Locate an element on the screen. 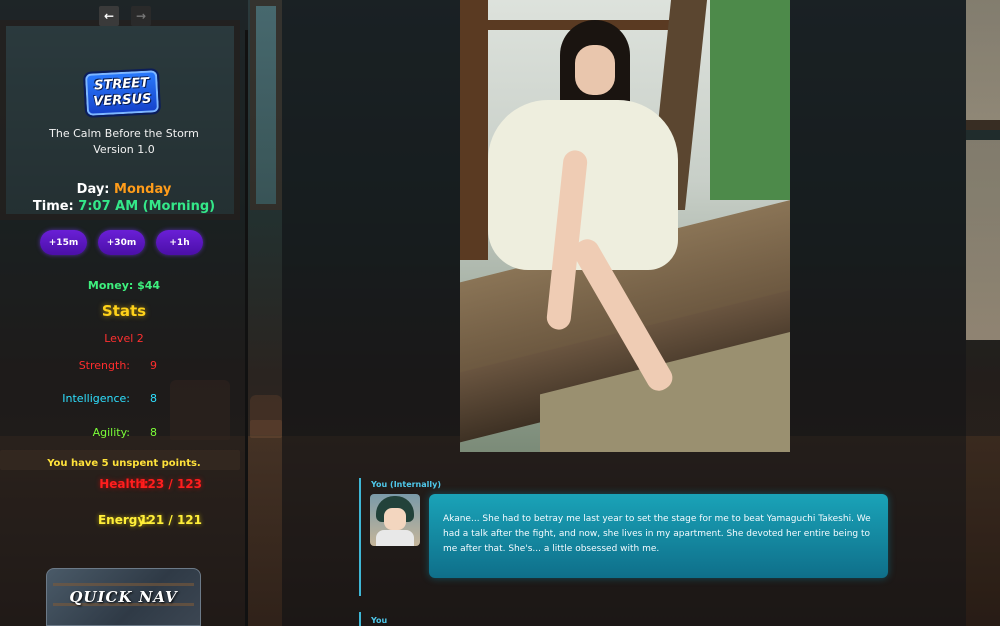  energy-display: Energy: 121 / 121 is located at coordinates (124, 520).